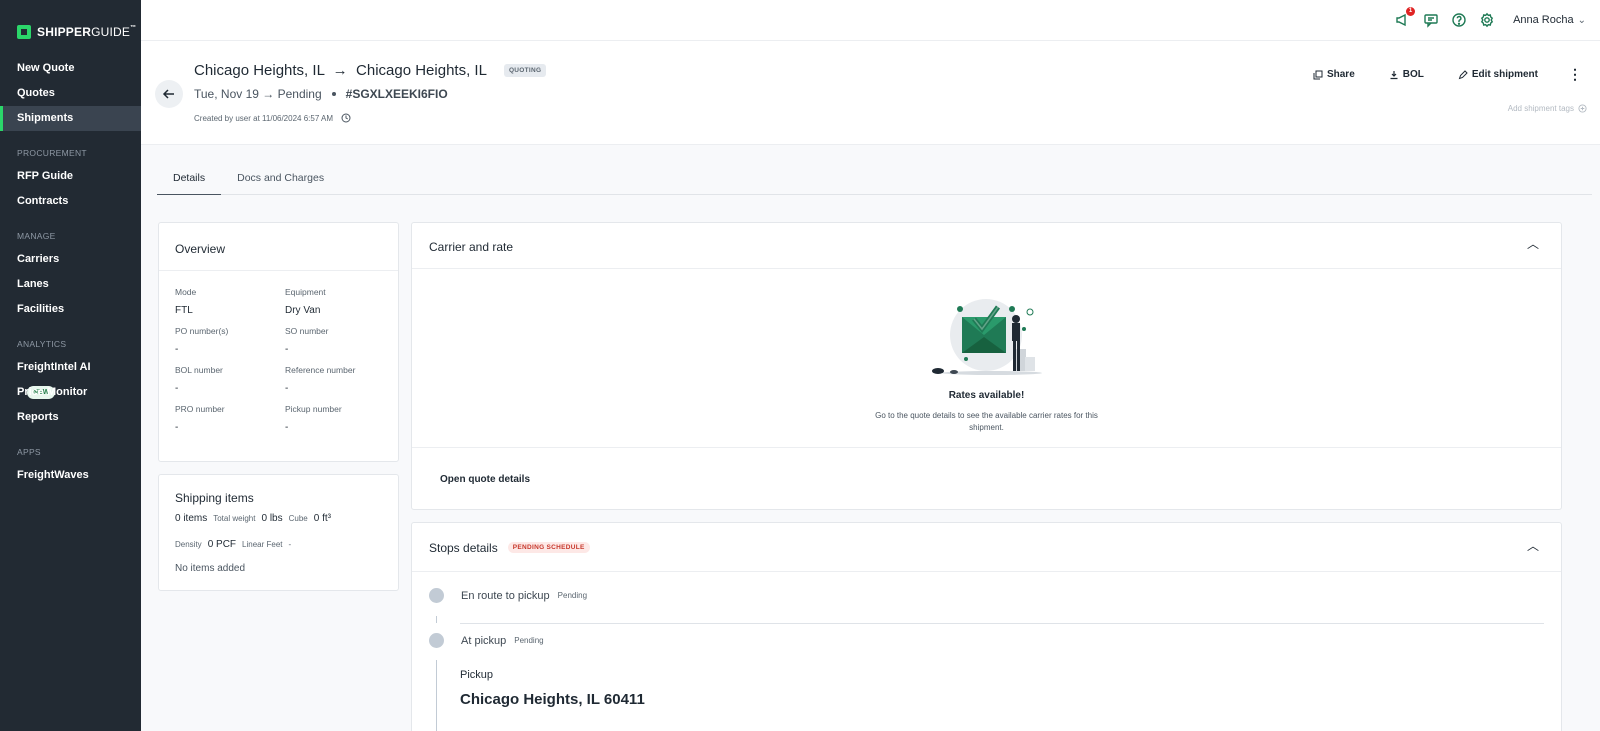 This screenshot has height=731, width=1600. What do you see at coordinates (552, 699) in the screenshot?
I see `pickup-city: Chicago Heights, IL 60411` at bounding box center [552, 699].